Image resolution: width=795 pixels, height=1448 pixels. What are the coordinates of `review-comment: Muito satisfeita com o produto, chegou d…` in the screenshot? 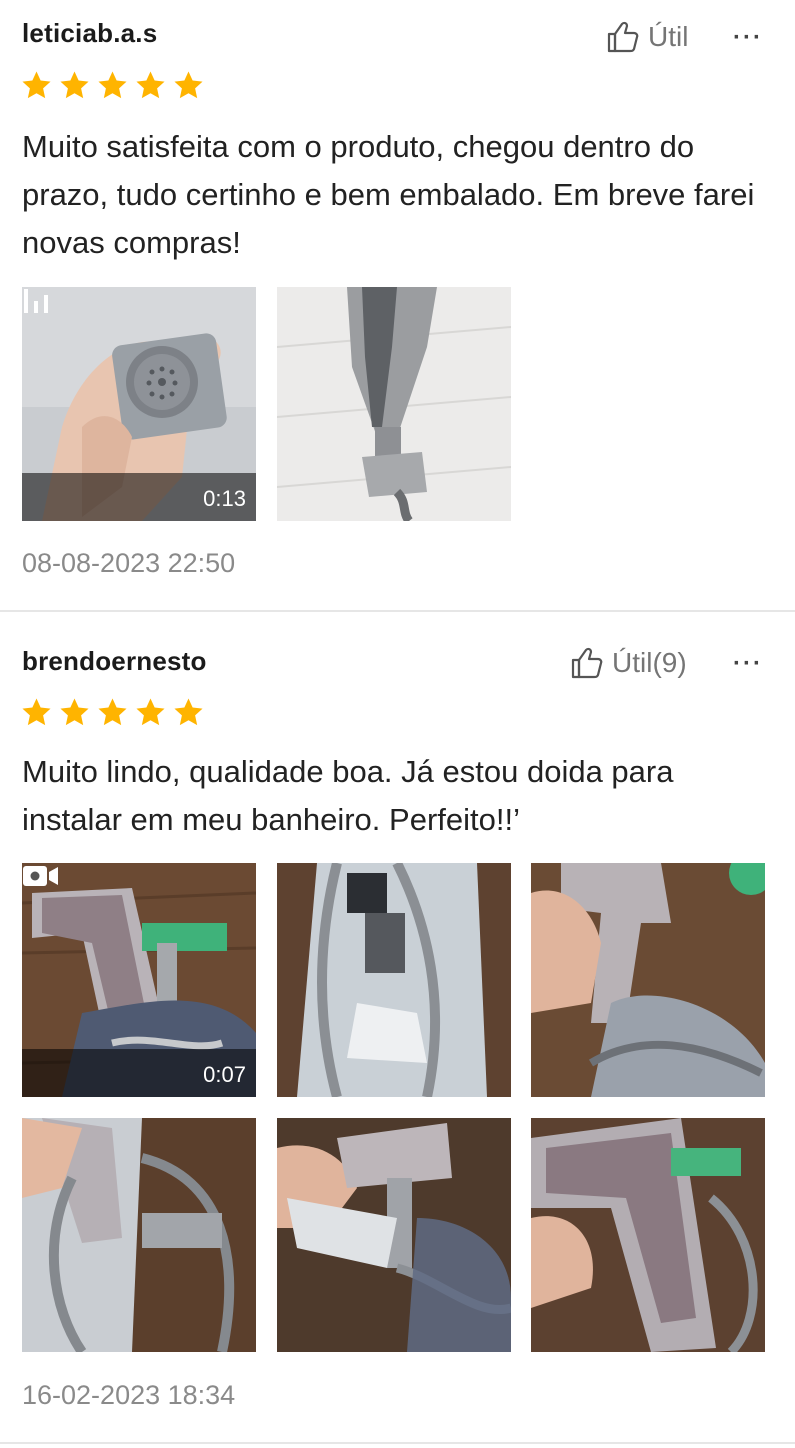 It's located at (388, 194).